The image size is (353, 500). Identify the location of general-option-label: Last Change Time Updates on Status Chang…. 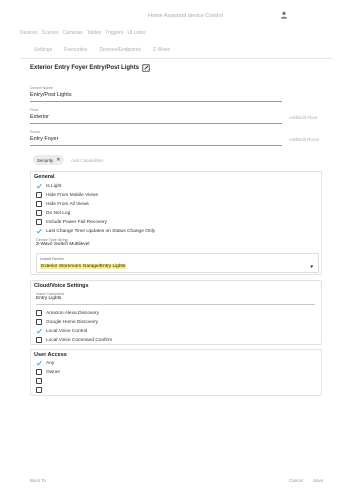
(101, 231).